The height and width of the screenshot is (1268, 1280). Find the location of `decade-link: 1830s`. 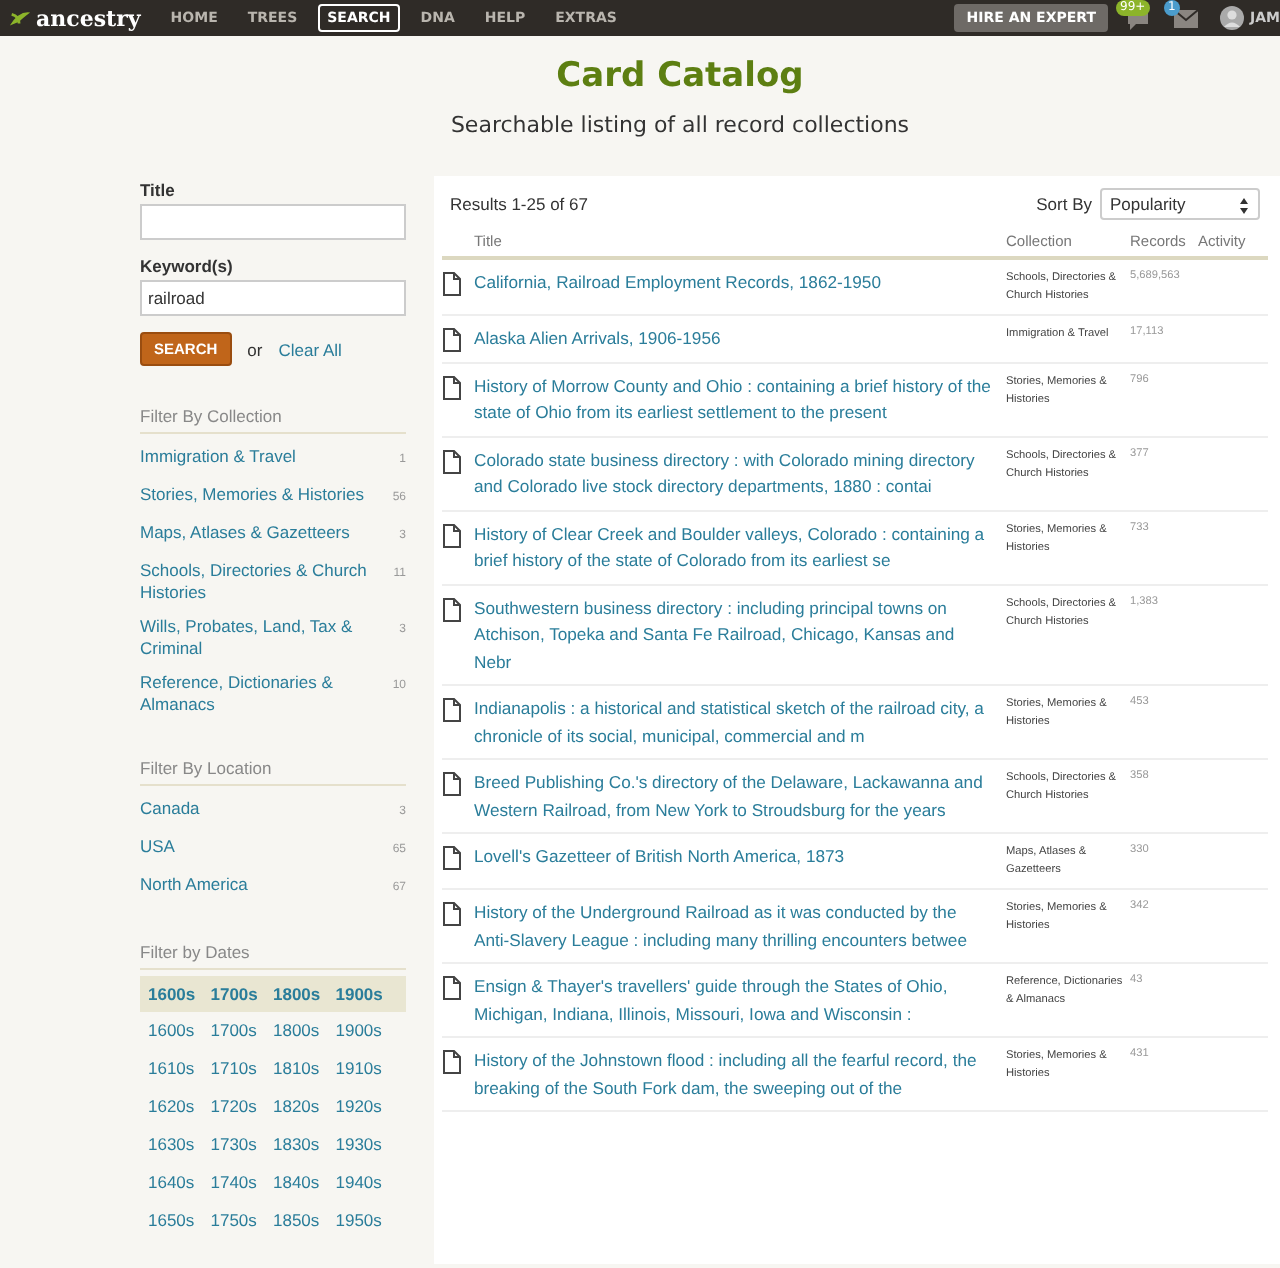

decade-link: 1830s is located at coordinates (304, 1144).